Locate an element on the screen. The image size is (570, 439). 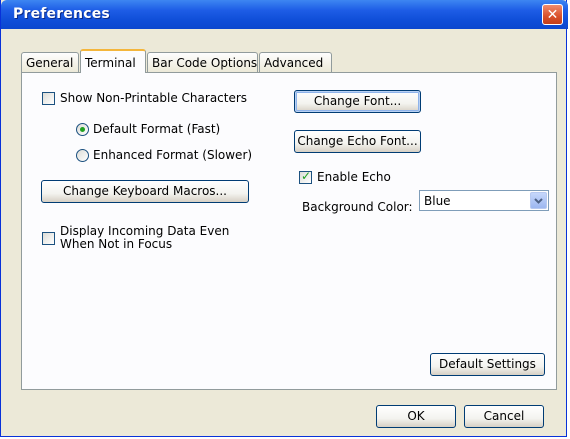
chevron-down-icon is located at coordinates (538, 200).